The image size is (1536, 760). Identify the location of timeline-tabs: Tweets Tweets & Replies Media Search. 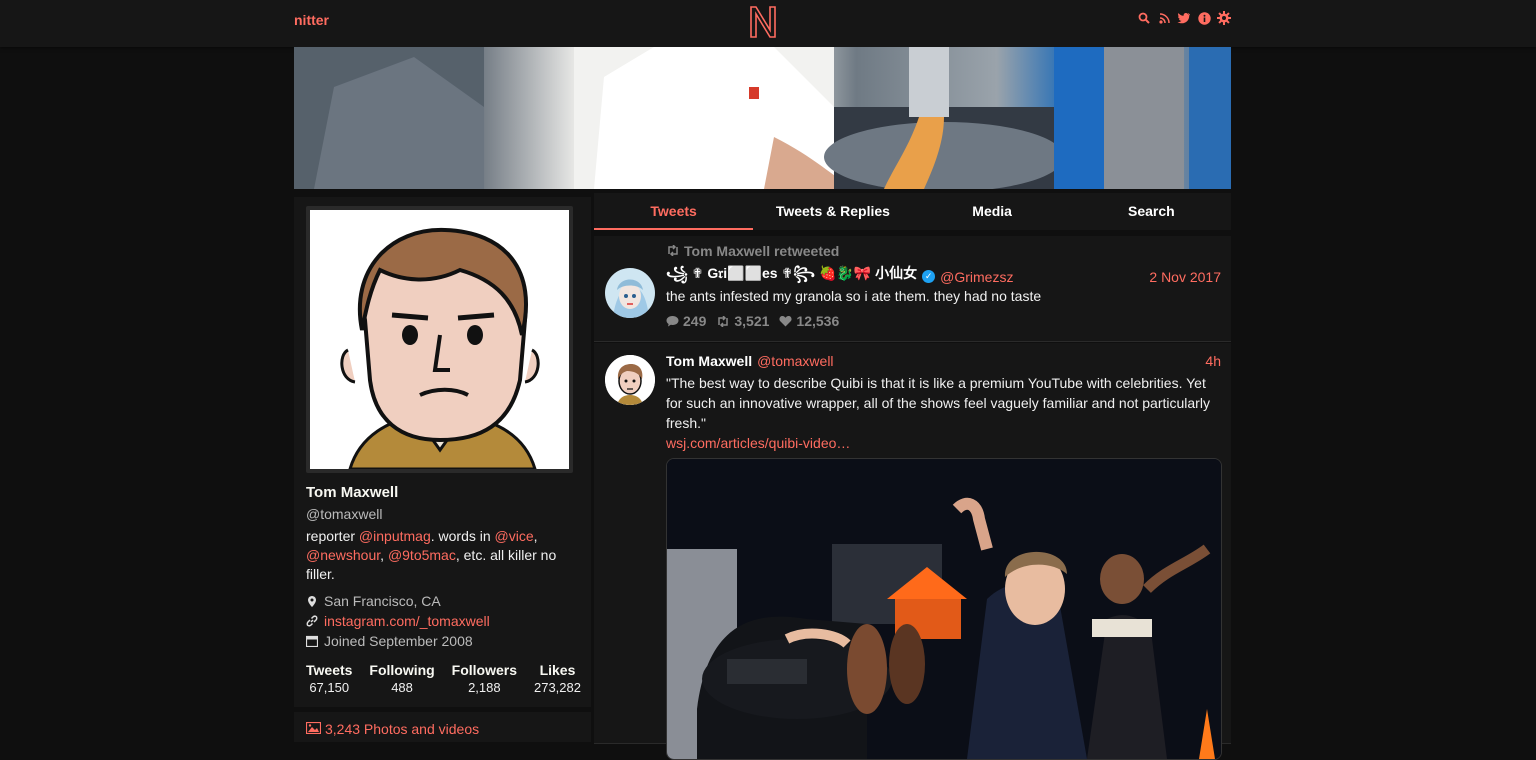
(912, 211).